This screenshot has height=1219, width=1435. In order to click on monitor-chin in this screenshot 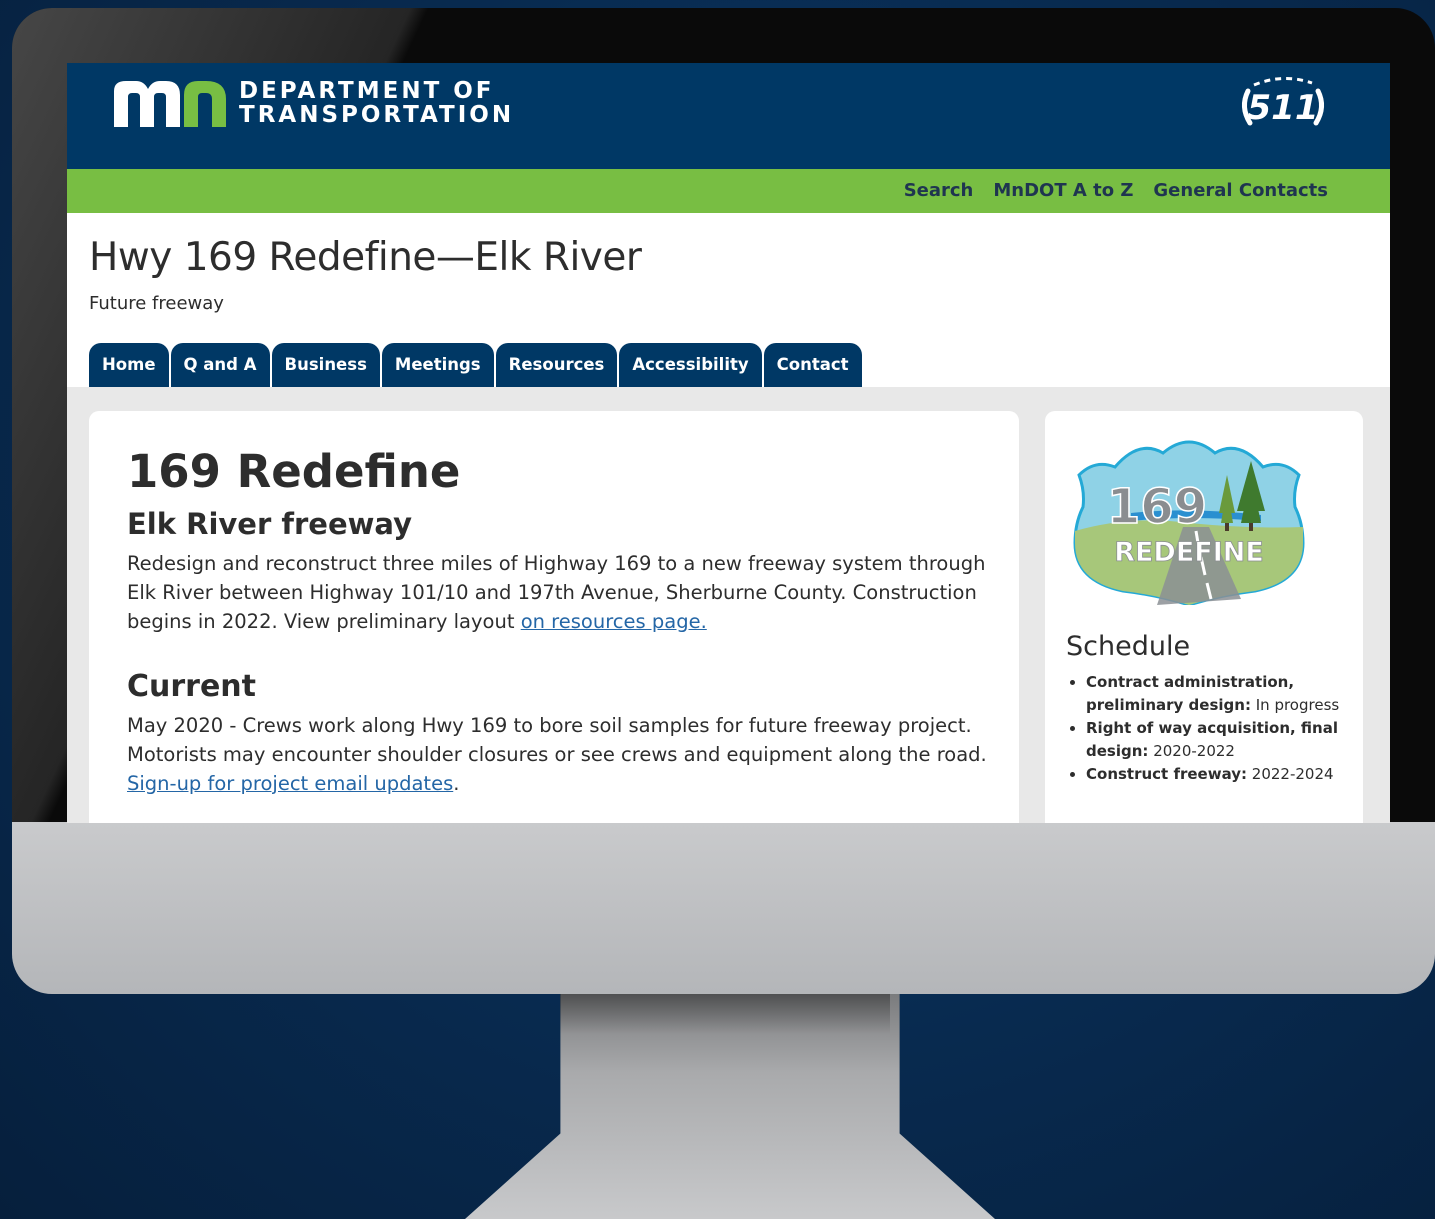, I will do `click(723, 908)`.